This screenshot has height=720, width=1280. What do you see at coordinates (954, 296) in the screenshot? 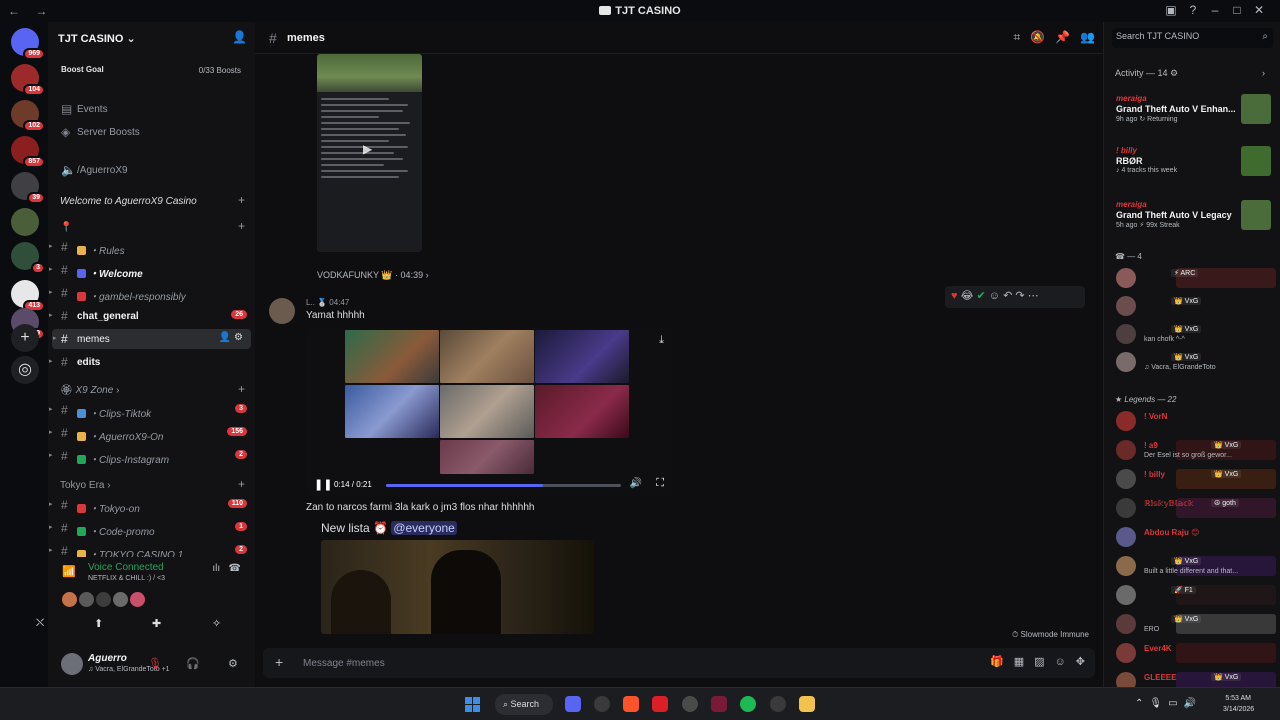
I see `heart-reaction: ♥` at bounding box center [954, 296].